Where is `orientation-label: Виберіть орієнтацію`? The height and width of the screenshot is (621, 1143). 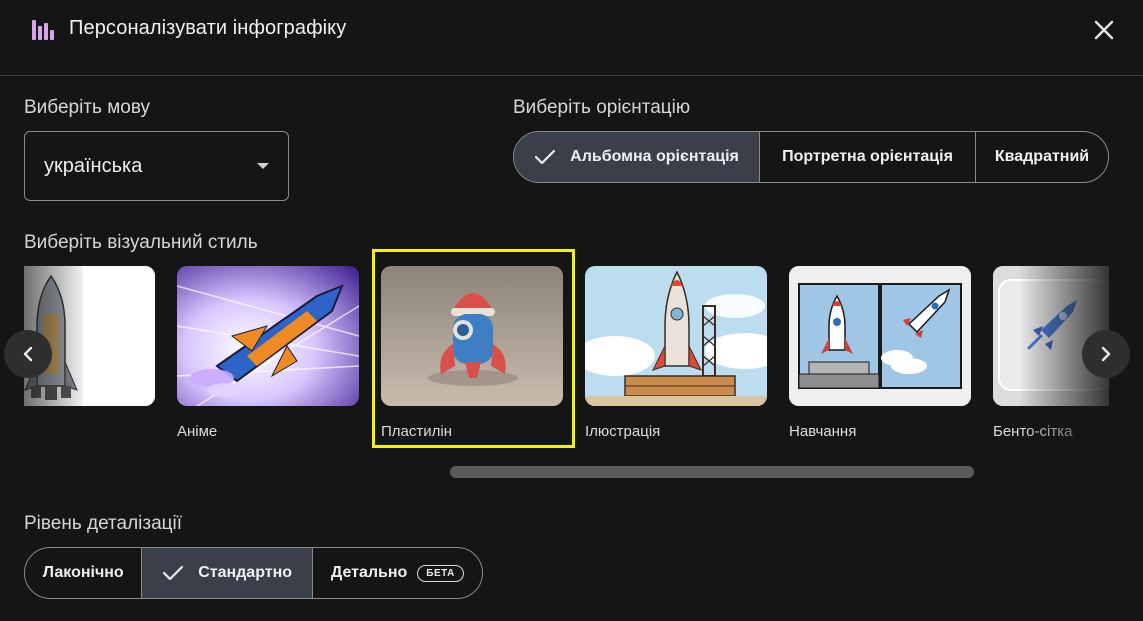 orientation-label: Виберіть орієнтацію is located at coordinates (602, 107).